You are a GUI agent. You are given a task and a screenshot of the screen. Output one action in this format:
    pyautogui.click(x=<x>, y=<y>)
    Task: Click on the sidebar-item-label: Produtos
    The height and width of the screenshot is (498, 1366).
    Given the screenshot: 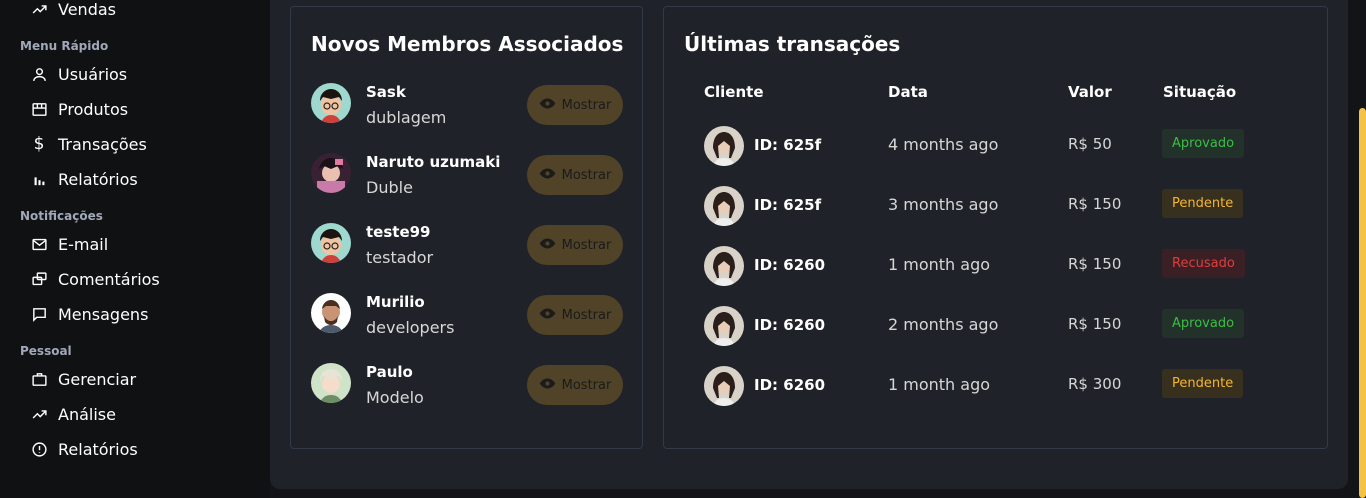 What is the action you would take?
    pyautogui.click(x=93, y=109)
    